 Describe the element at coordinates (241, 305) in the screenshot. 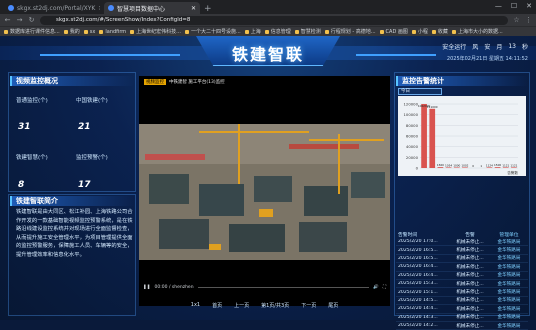

I see `prev-page-button: 上一页` at that location.